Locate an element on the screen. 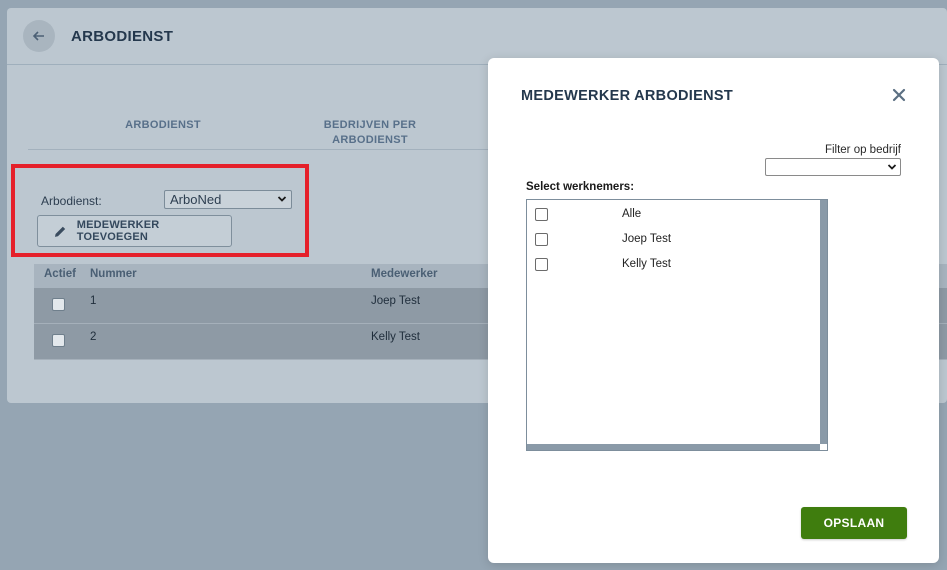 This screenshot has height=570, width=947. pencil-icon is located at coordinates (60, 231).